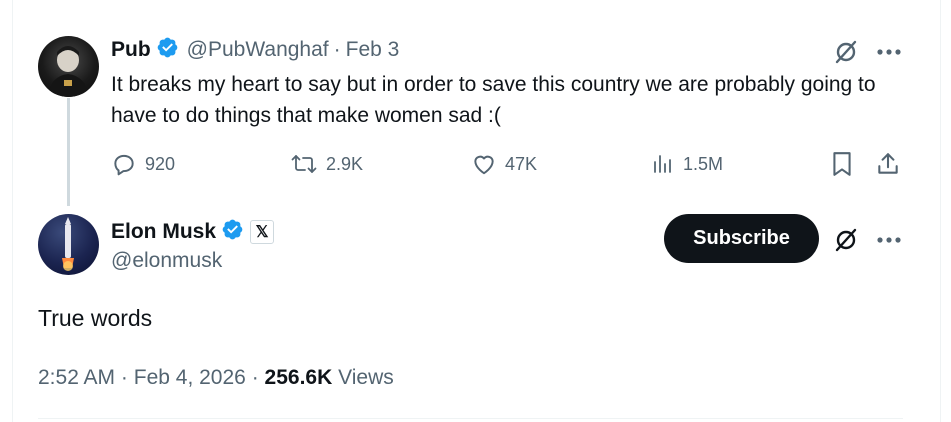 Image resolution: width=951 pixels, height=422 pixels. What do you see at coordinates (262, 232) in the screenshot?
I see `x-affiliation-badge-icon: 𝕏` at bounding box center [262, 232].